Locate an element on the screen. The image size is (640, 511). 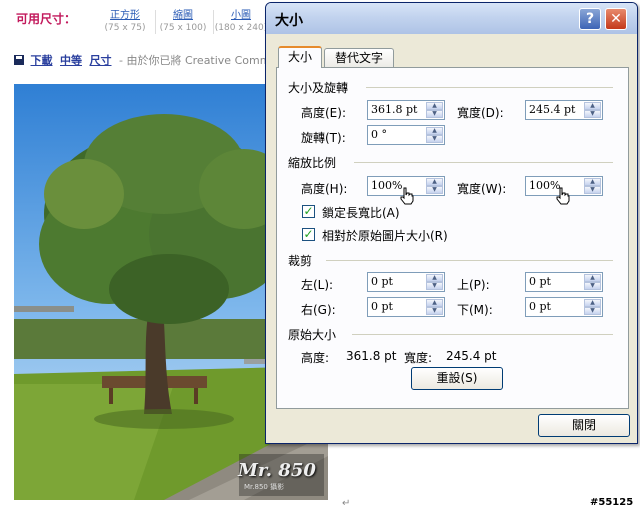
watermark-subtitle: Mr.850 攝影 is located at coordinates (264, 487).